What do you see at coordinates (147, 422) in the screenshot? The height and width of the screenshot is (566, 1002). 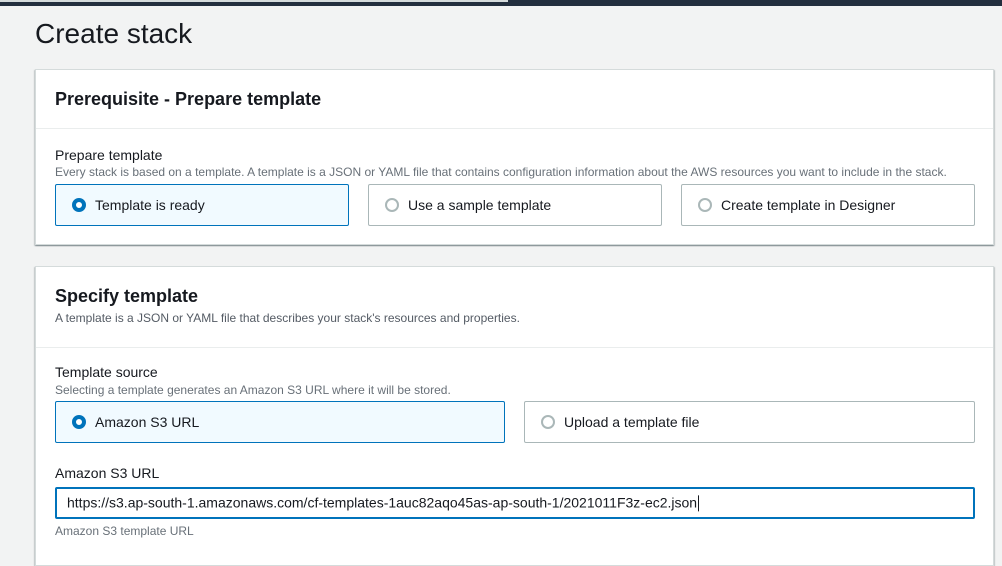 I see `option-label: Amazon S3 URL` at bounding box center [147, 422].